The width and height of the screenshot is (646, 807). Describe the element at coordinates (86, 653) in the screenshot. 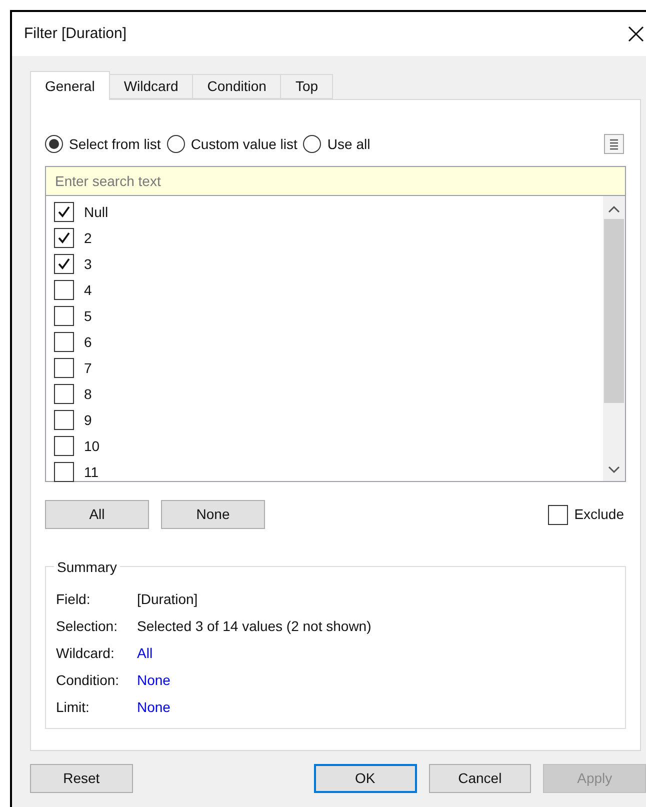

I see `summary-label: Wildcard:` at that location.